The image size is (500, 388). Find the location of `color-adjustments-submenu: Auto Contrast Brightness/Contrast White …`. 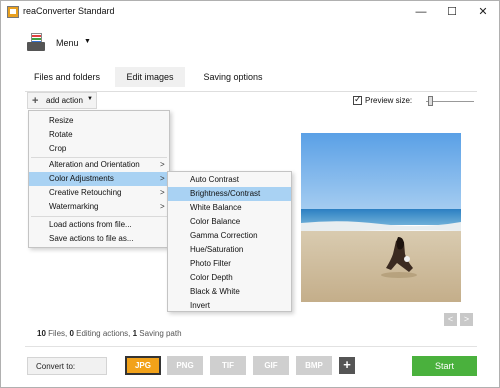

color-adjustments-submenu: Auto Contrast Brightness/Contrast White … is located at coordinates (229, 241).